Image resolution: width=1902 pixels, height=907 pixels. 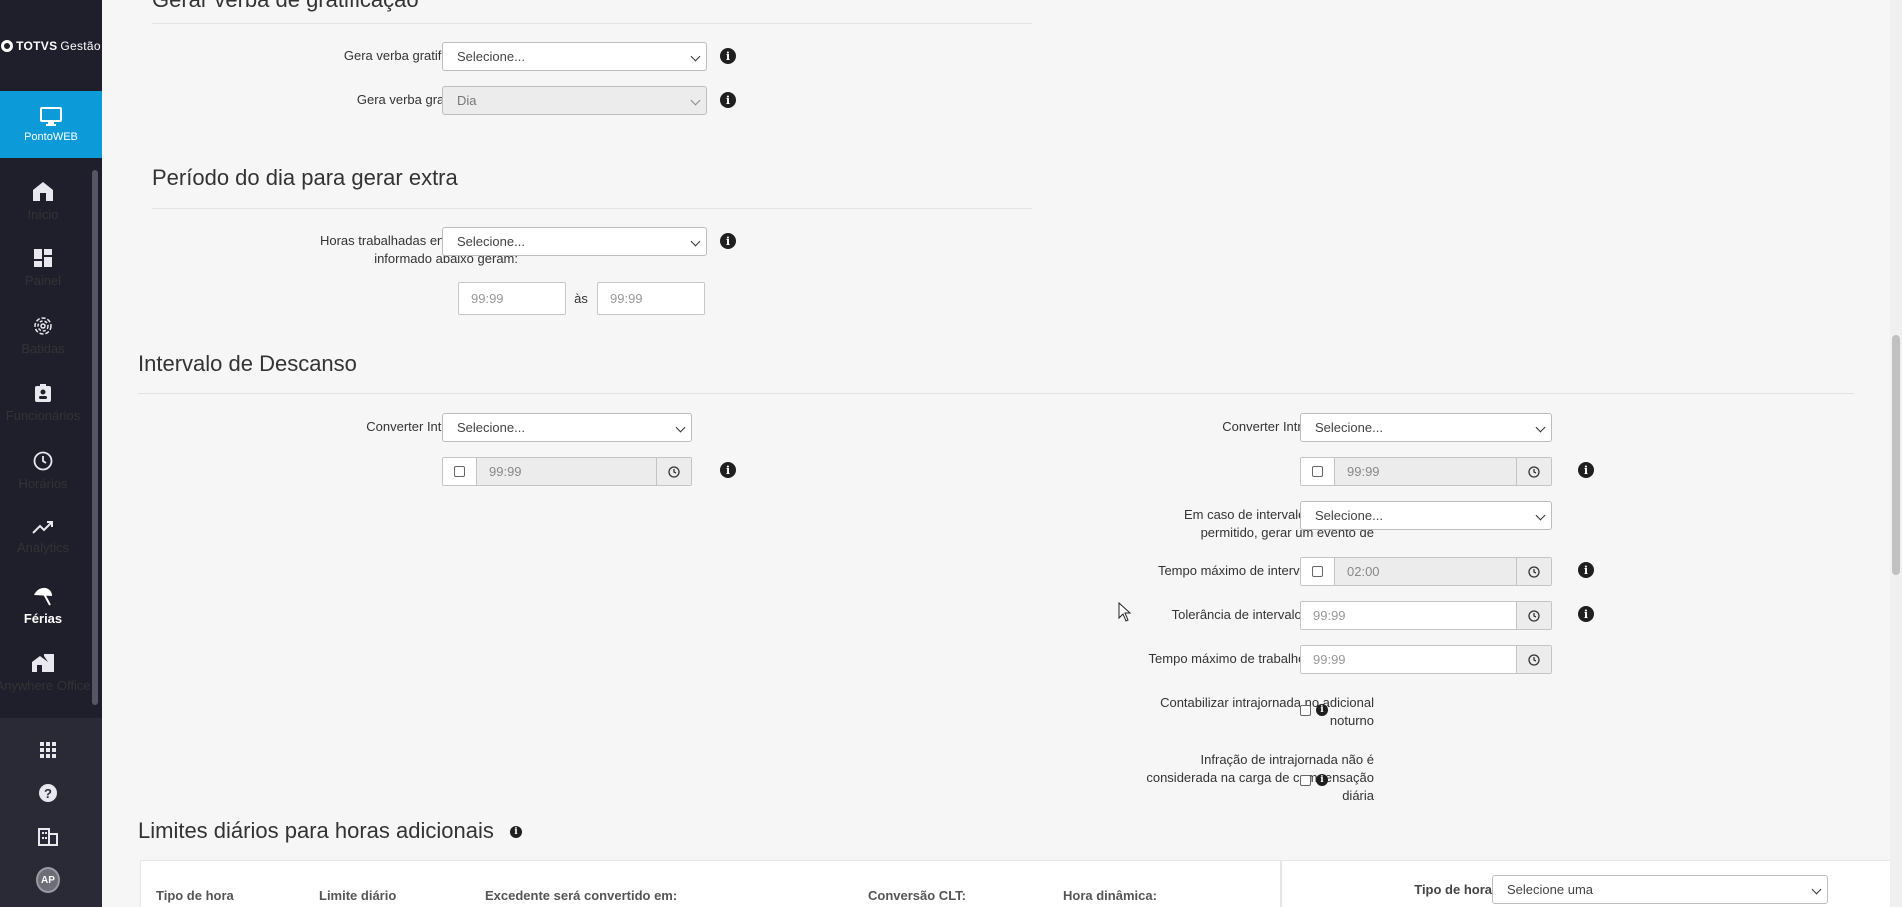 I want to click on sidebar-item-label: Analytics, so click(x=43, y=548).